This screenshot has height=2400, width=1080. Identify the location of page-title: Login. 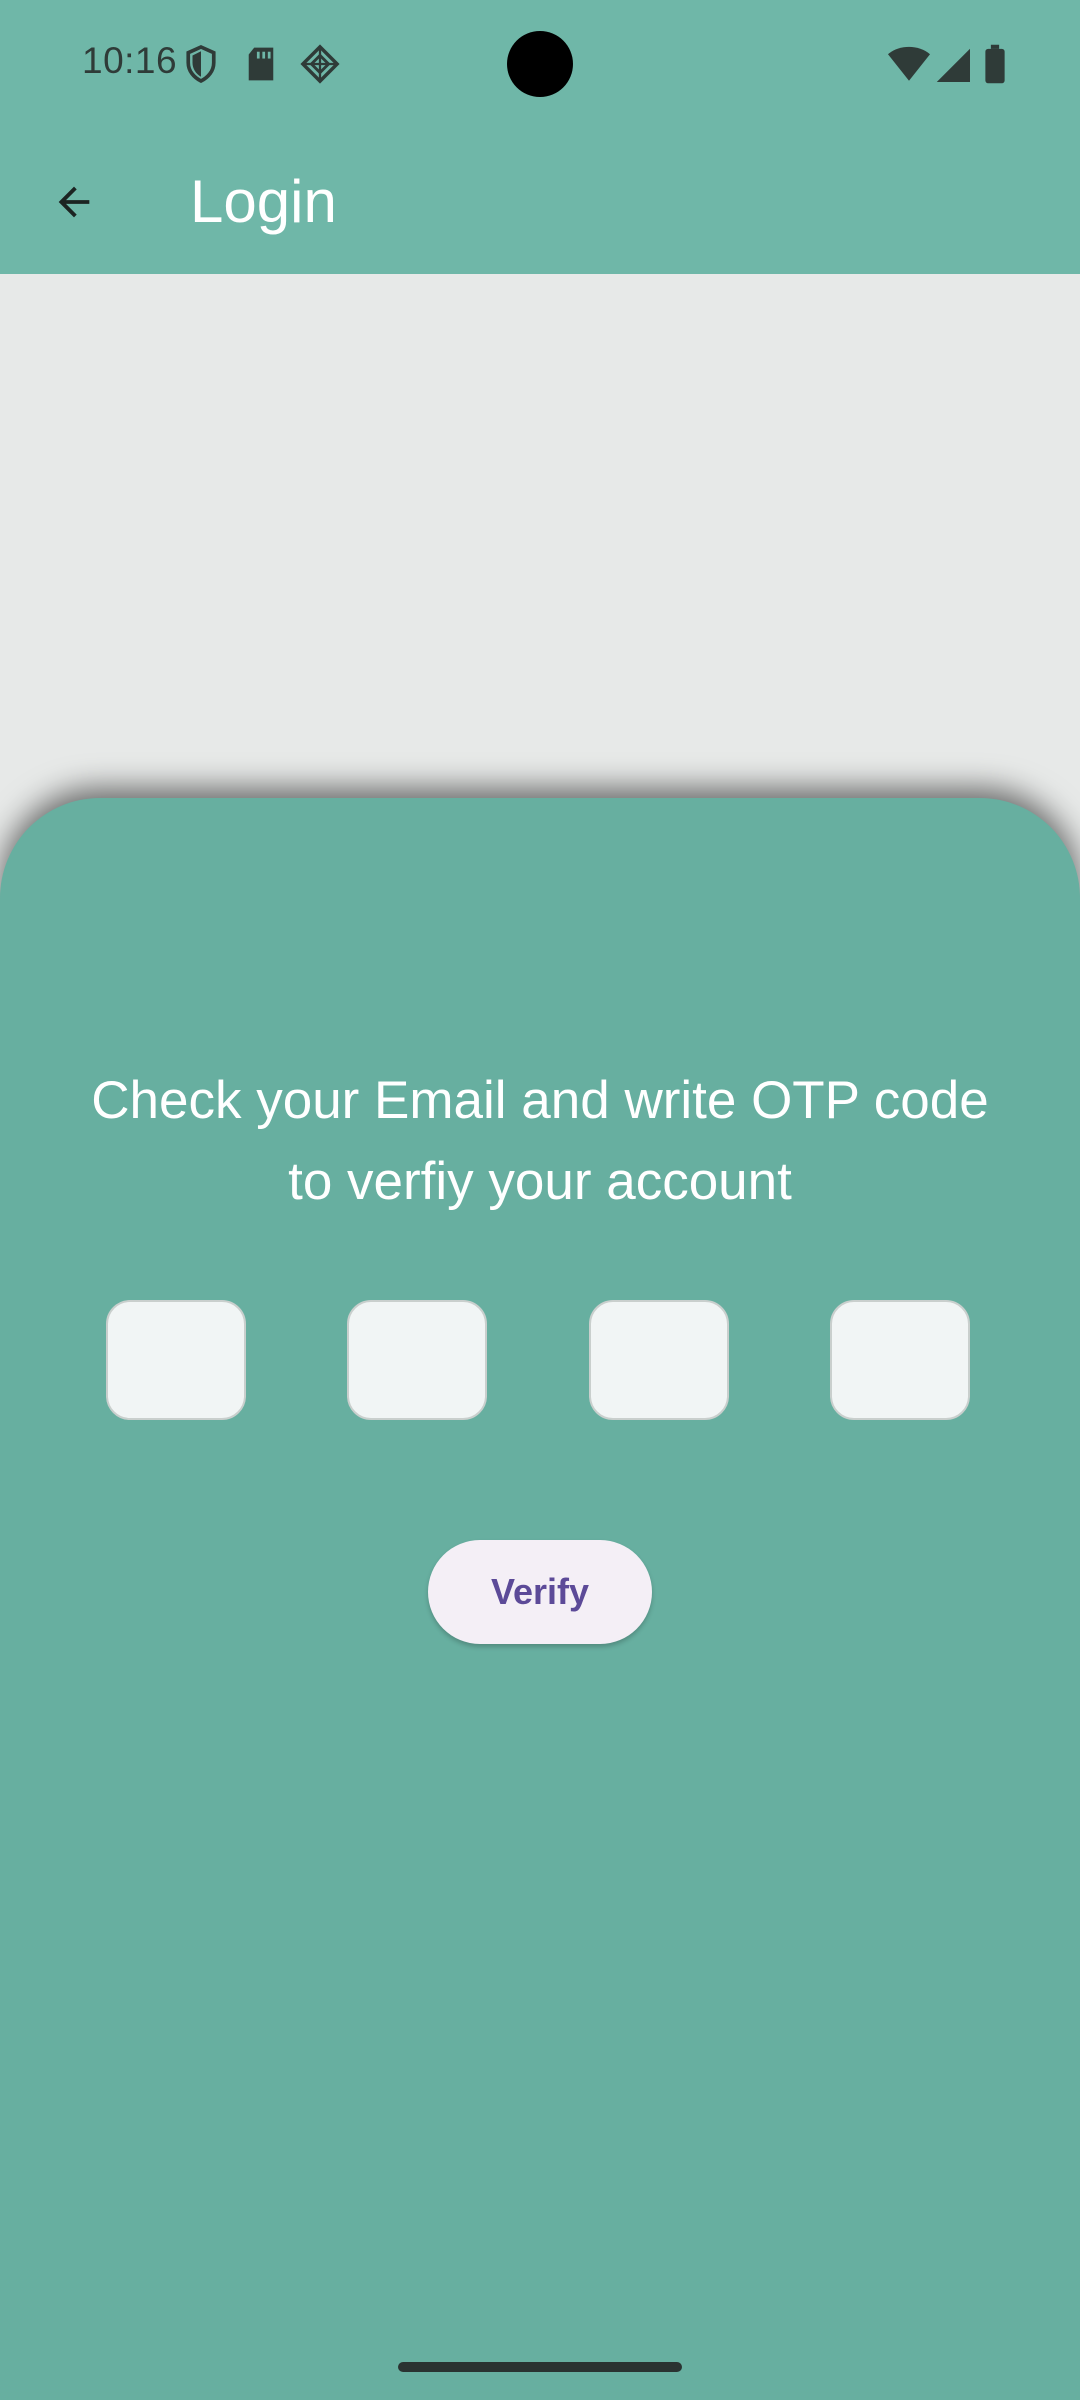
(263, 201).